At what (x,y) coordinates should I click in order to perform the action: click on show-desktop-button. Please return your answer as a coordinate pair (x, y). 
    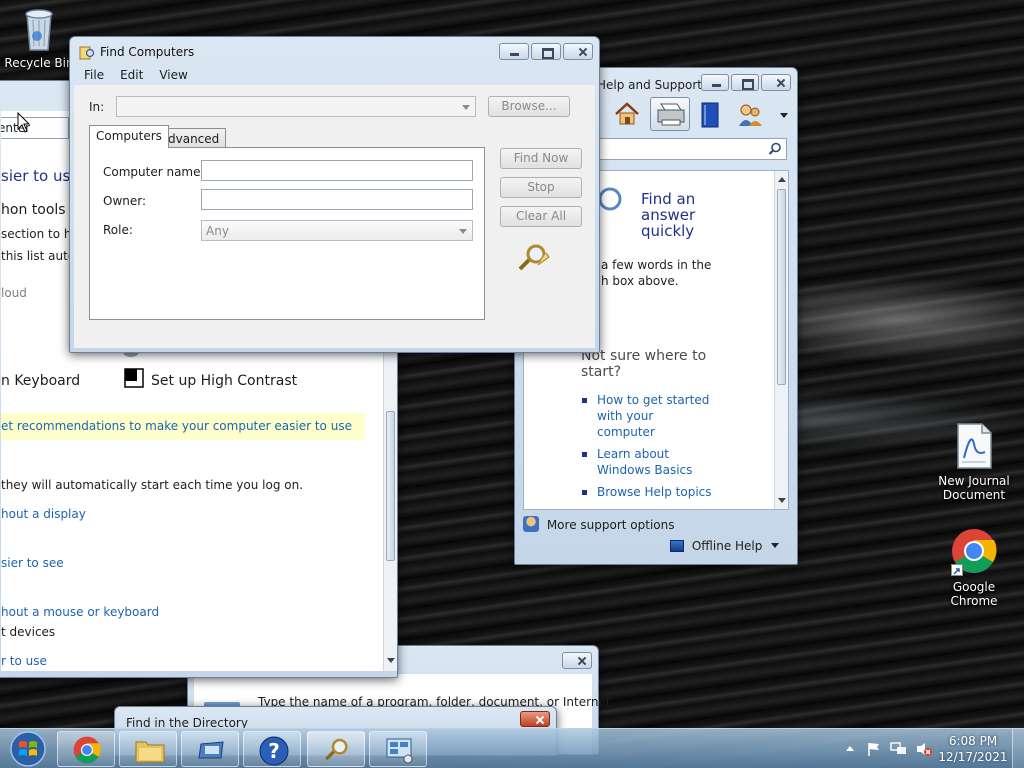
    Looking at the image, I should click on (1018, 748).